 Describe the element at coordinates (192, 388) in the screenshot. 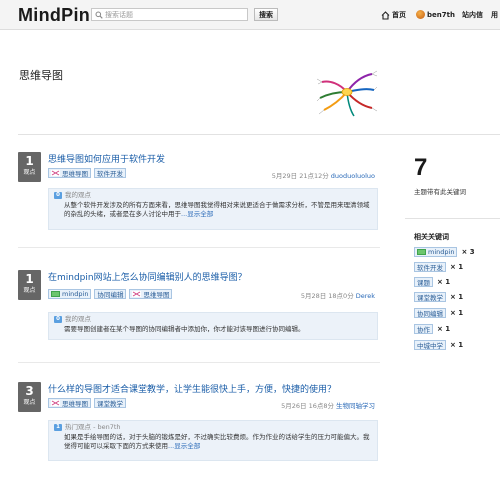

I see `question-title: 什么样的导图才适合课堂教学，让学生能很快上手，方便，快捷的使用？` at that location.